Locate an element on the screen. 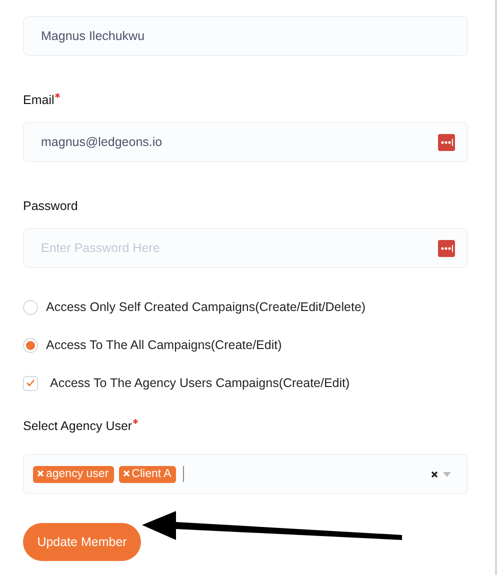 This screenshot has height=575, width=500. password-field: Enter Password Here is located at coordinates (245, 248).